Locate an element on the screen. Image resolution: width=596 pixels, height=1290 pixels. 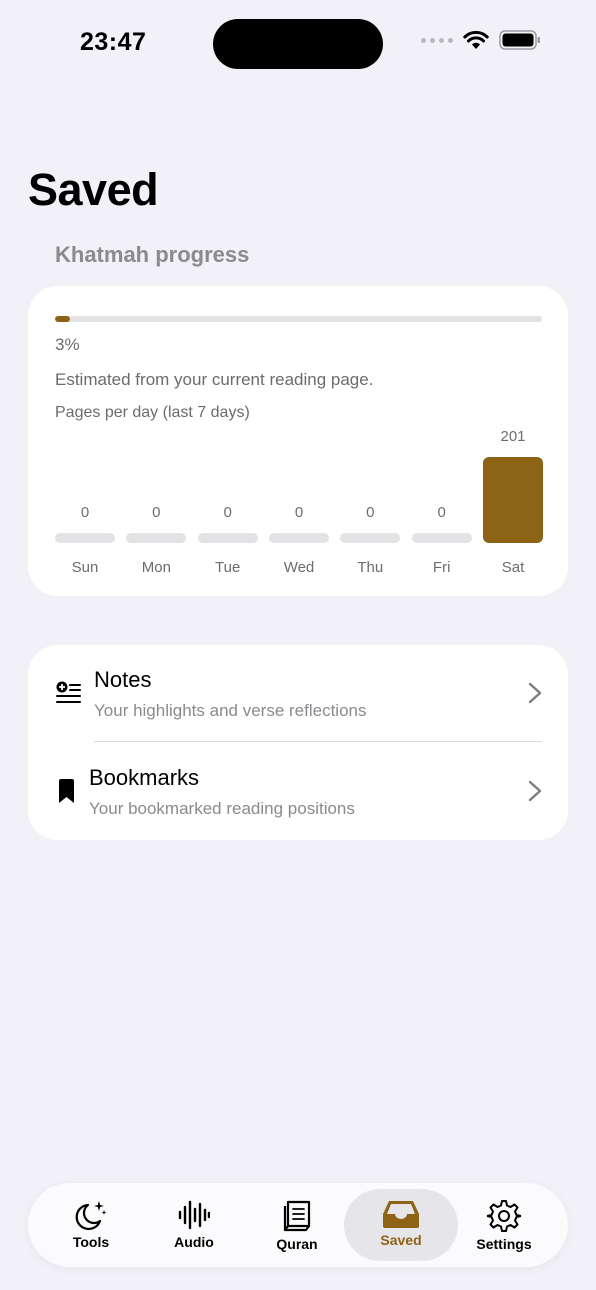
notes-title: Notes is located at coordinates (123, 679).